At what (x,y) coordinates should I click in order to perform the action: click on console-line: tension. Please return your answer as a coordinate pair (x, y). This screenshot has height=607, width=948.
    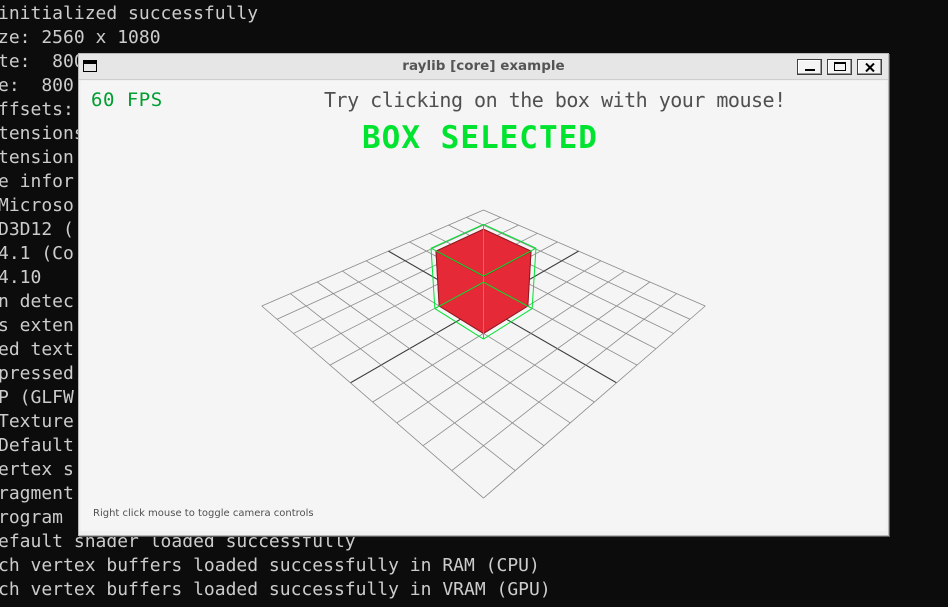
    Looking at the image, I should click on (37, 157).